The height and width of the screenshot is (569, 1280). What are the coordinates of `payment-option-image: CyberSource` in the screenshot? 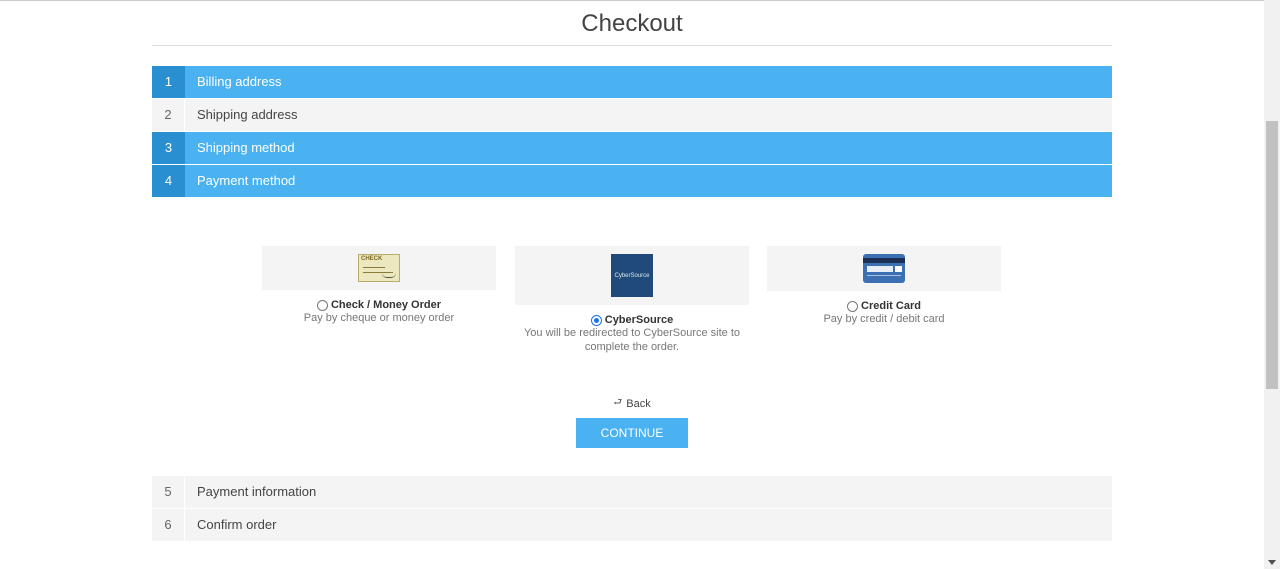 It's located at (632, 275).